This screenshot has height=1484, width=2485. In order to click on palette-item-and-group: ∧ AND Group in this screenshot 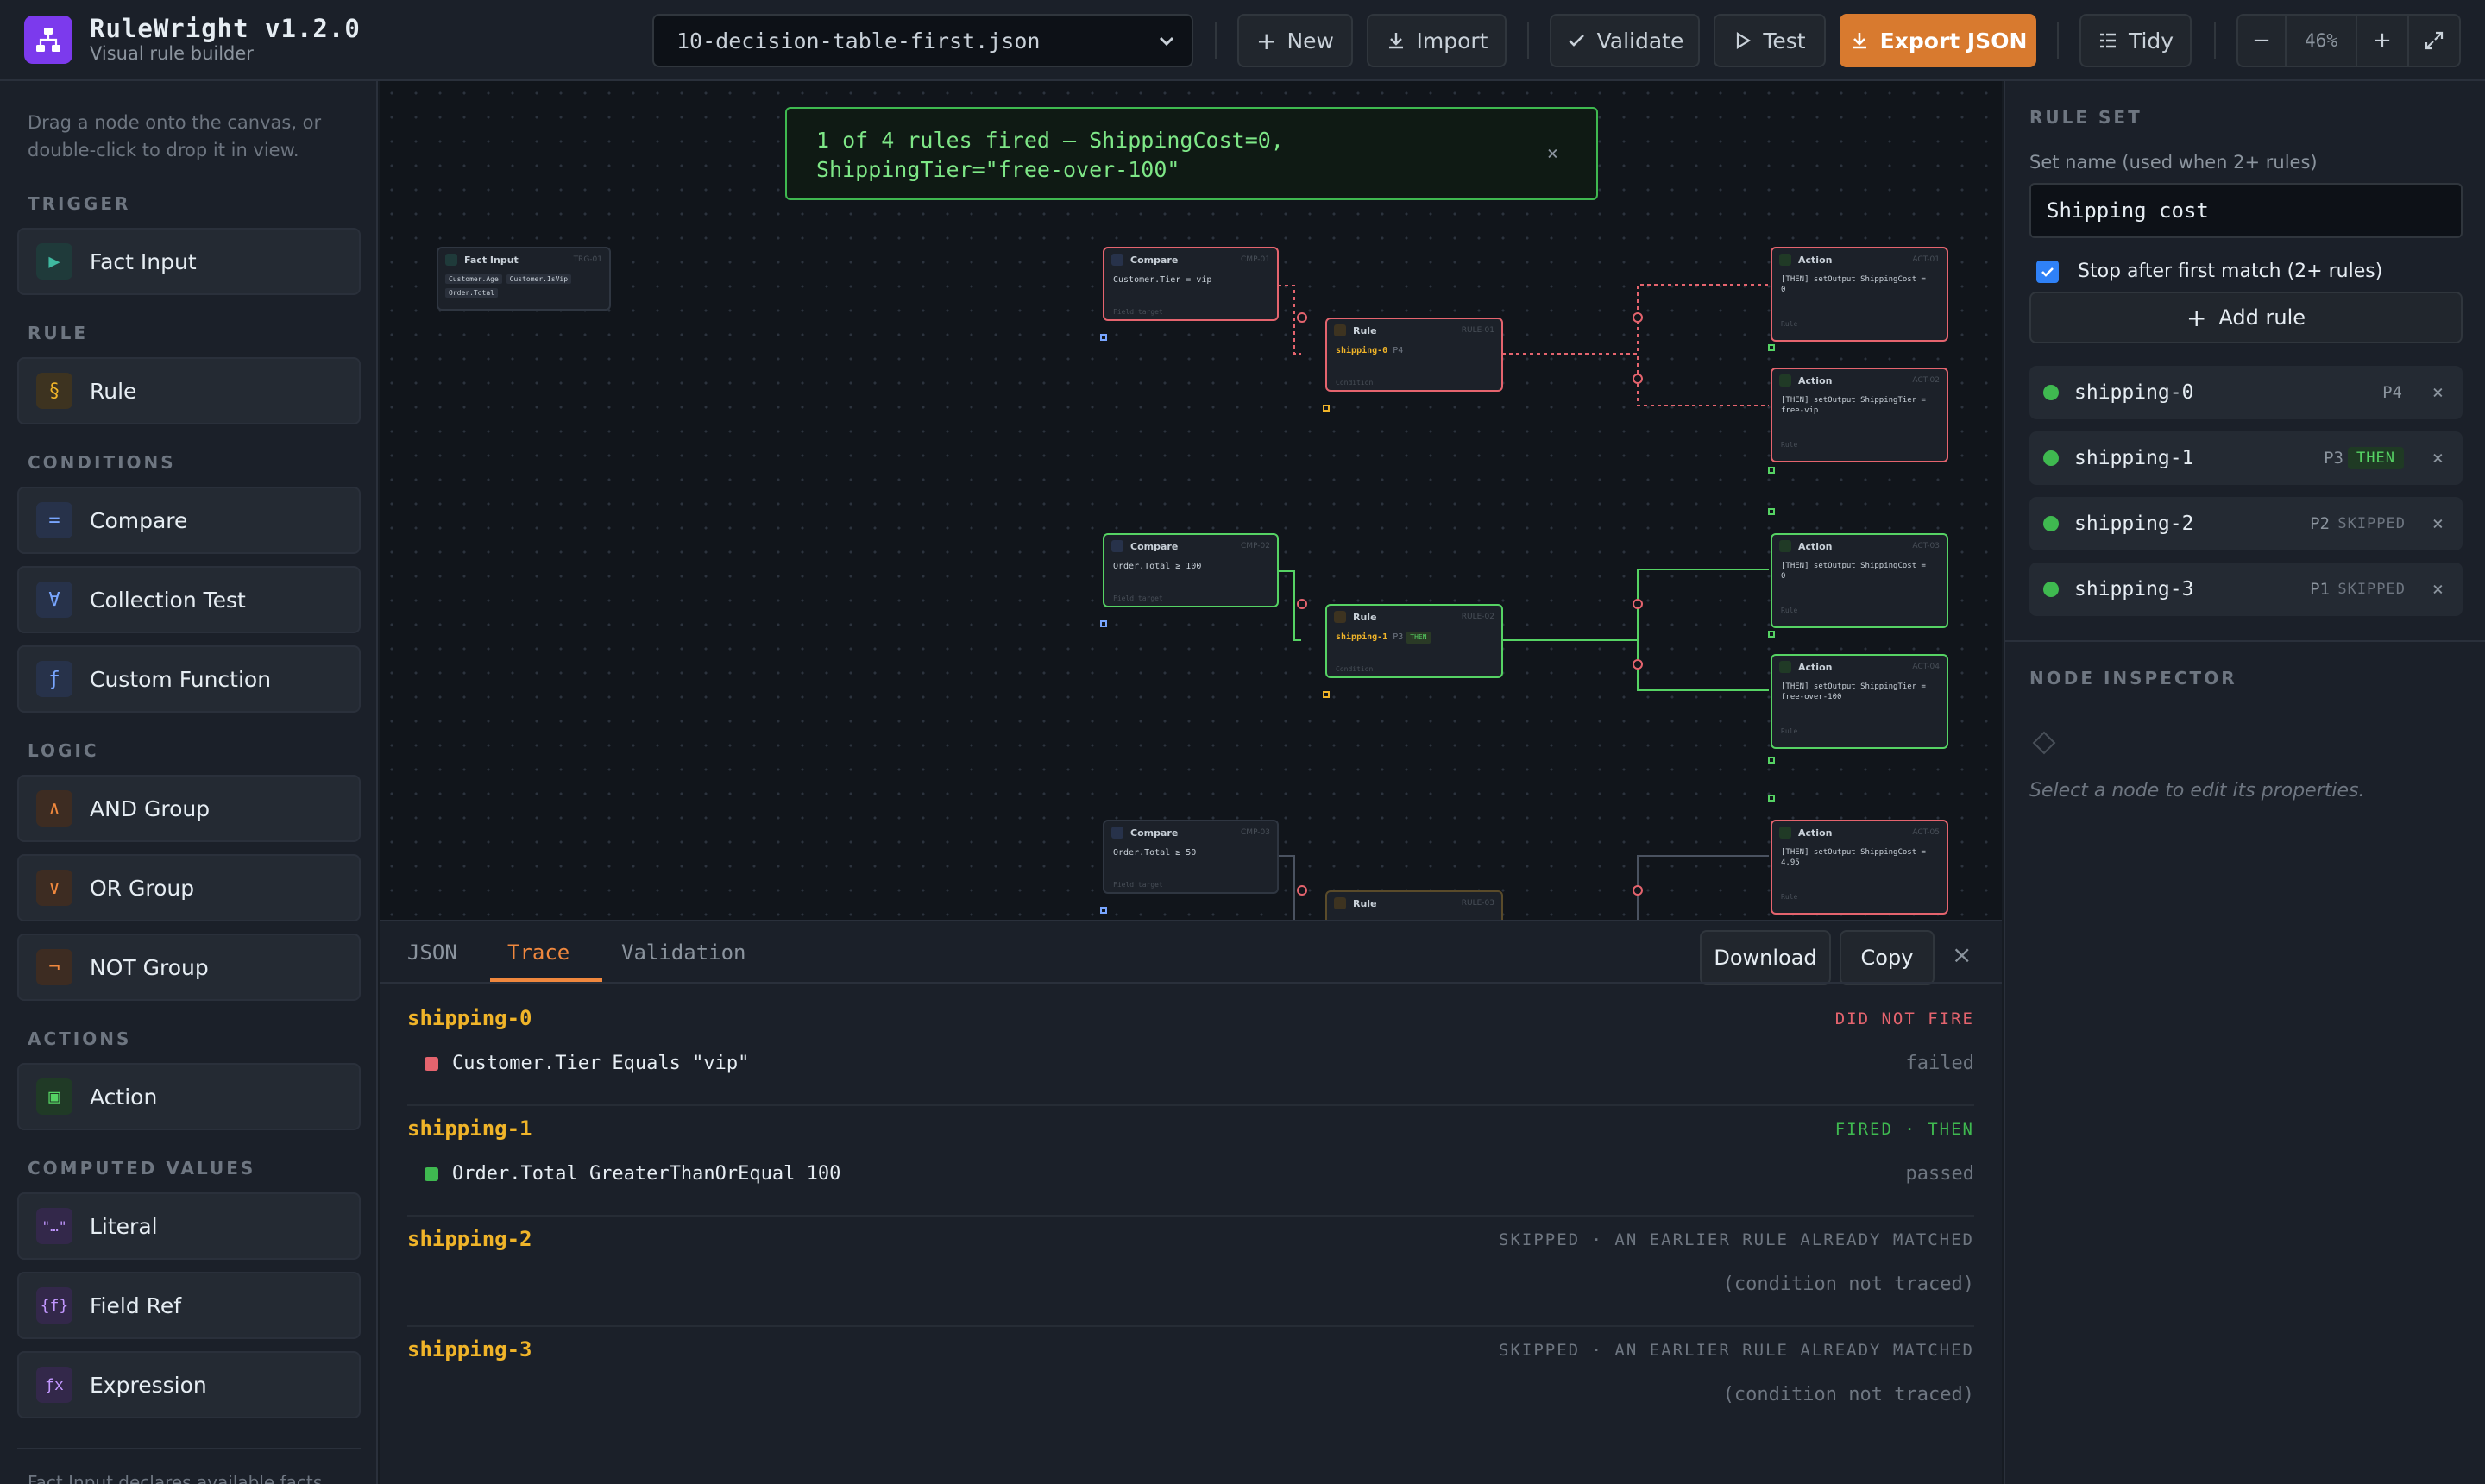, I will do `click(189, 808)`.